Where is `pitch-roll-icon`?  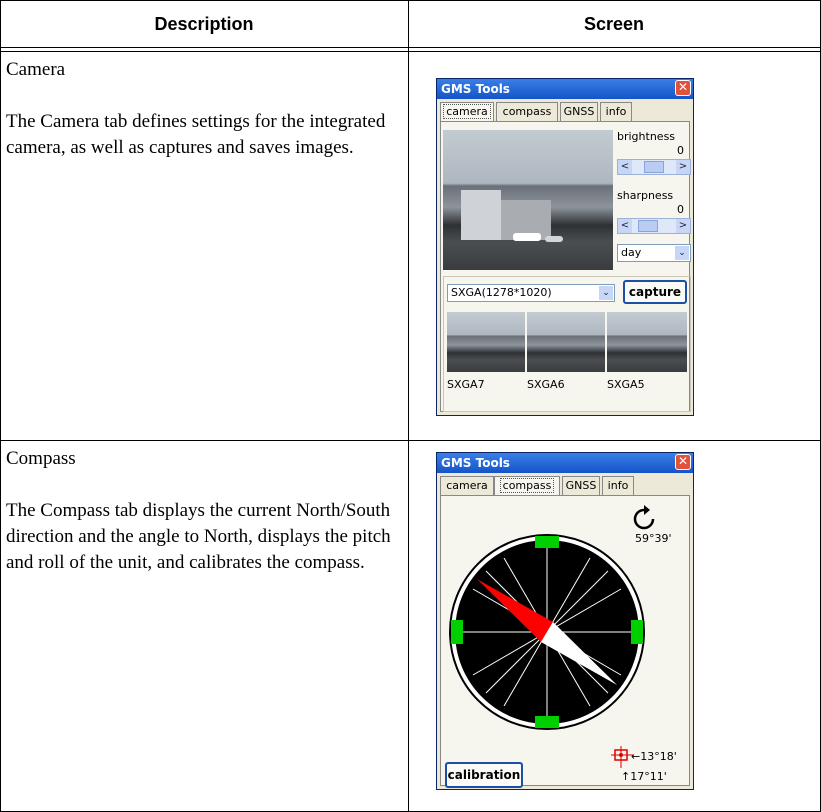 pitch-roll-icon is located at coordinates (622, 757).